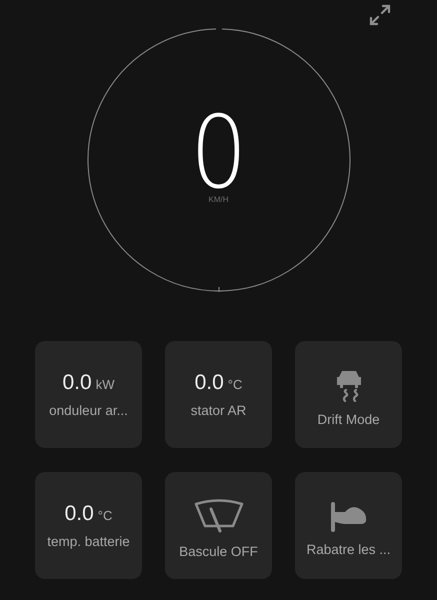  I want to click on control-tile: Drift Mode, so click(348, 394).